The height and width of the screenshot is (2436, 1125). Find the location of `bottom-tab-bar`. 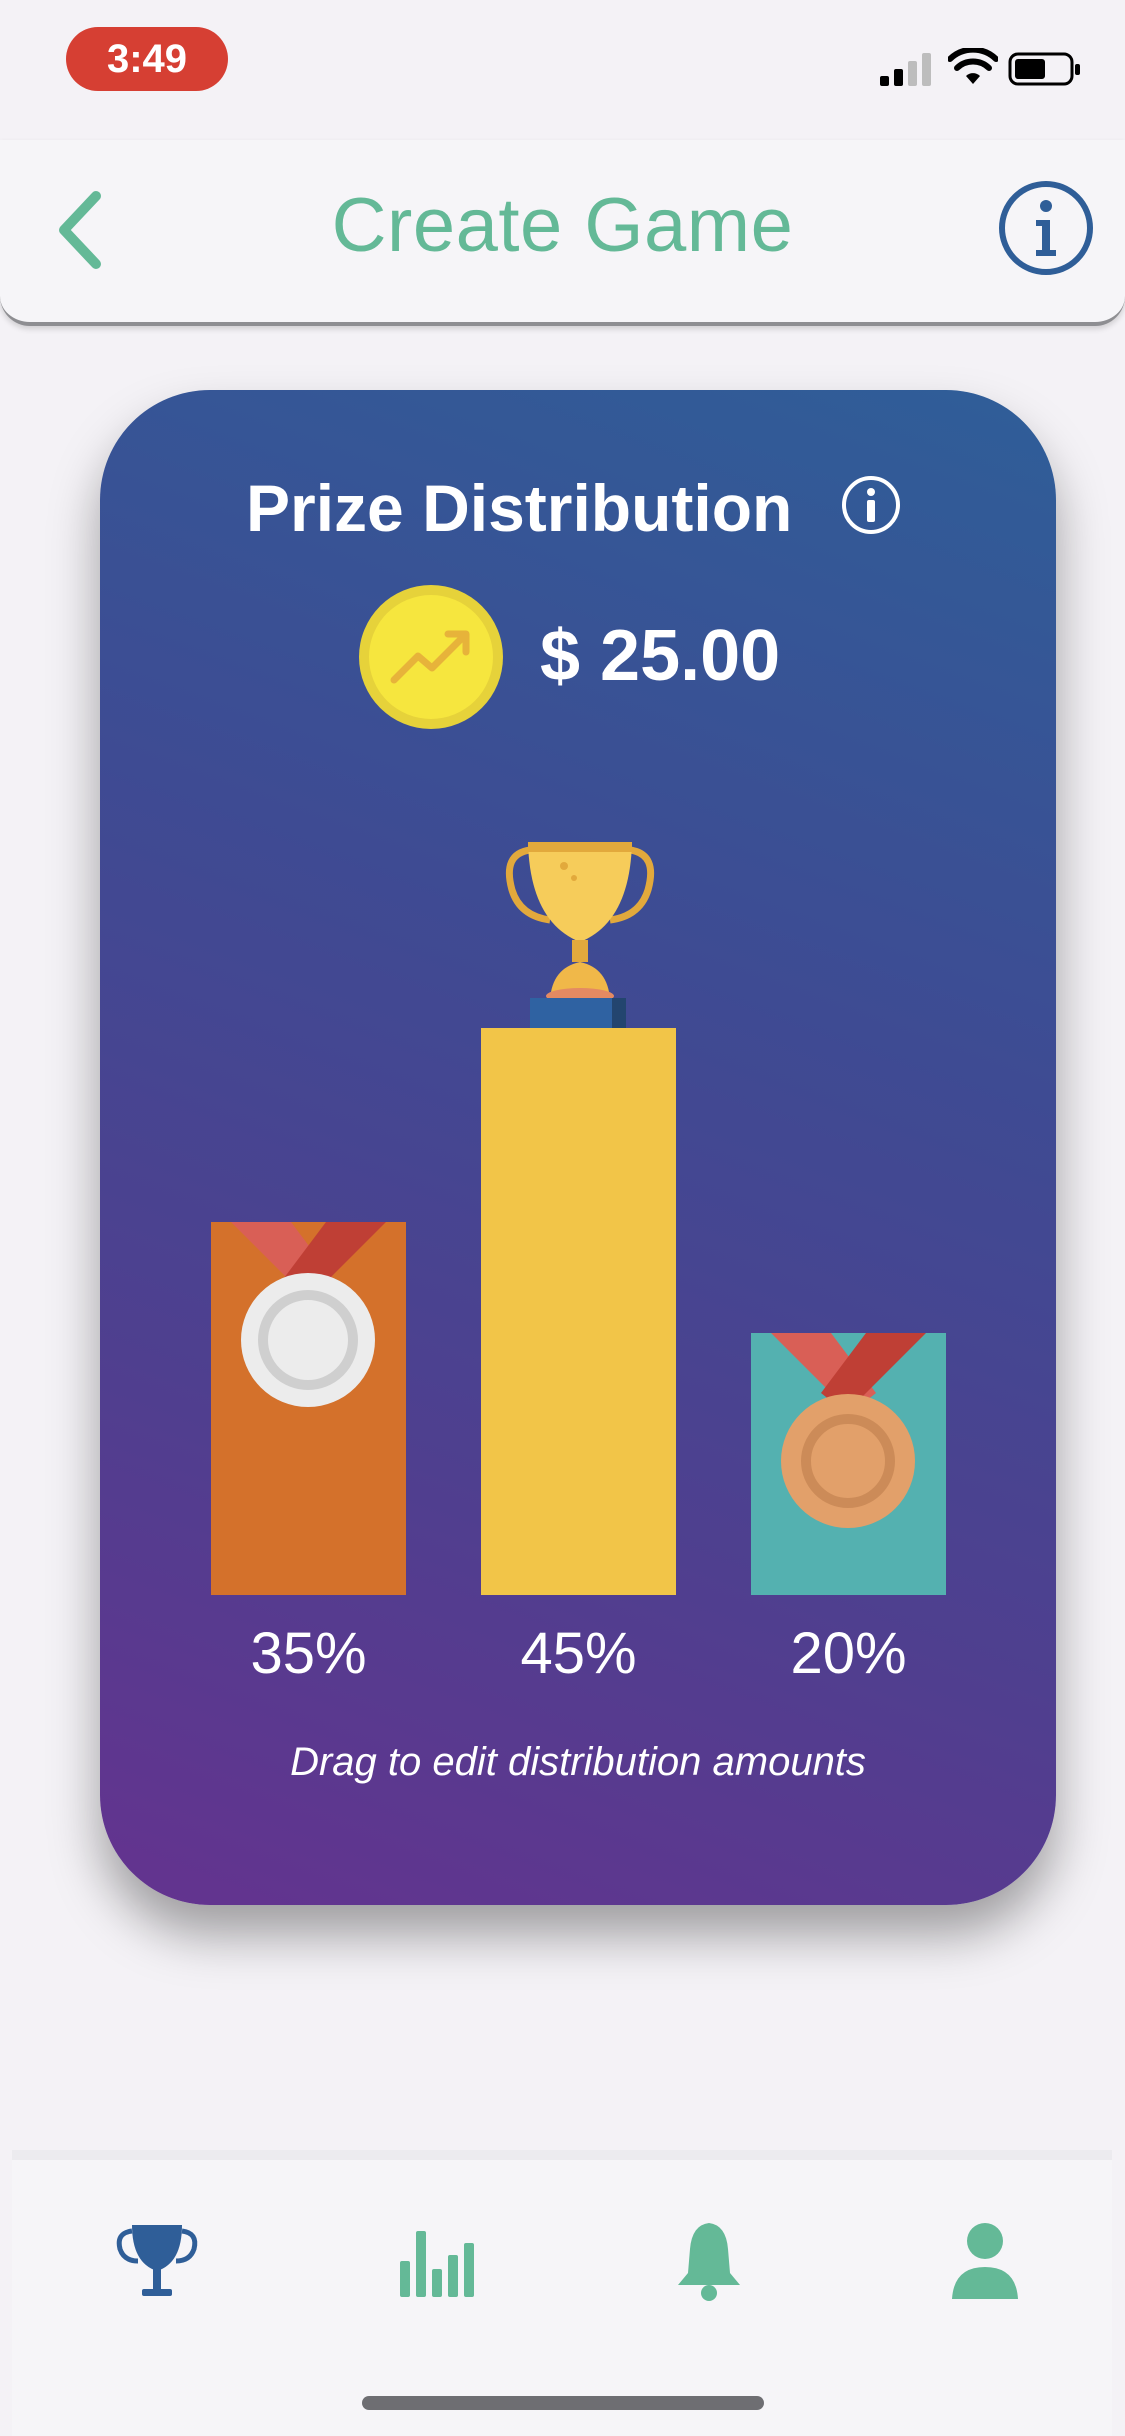

bottom-tab-bar is located at coordinates (562, 2293).